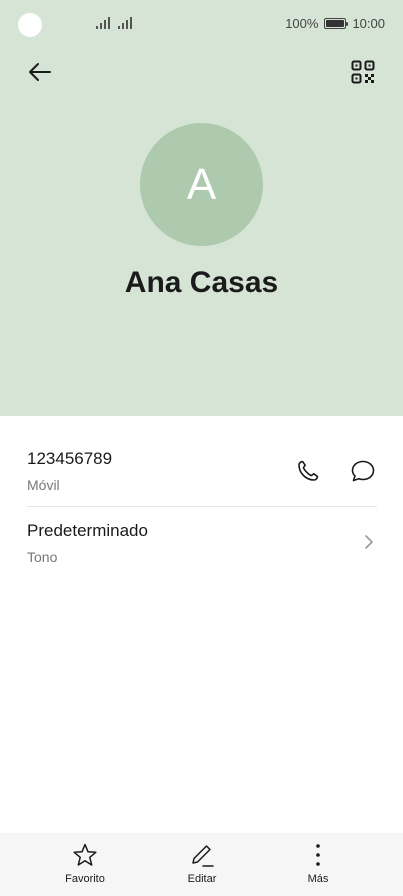  I want to click on avatar-initial: A, so click(201, 184).